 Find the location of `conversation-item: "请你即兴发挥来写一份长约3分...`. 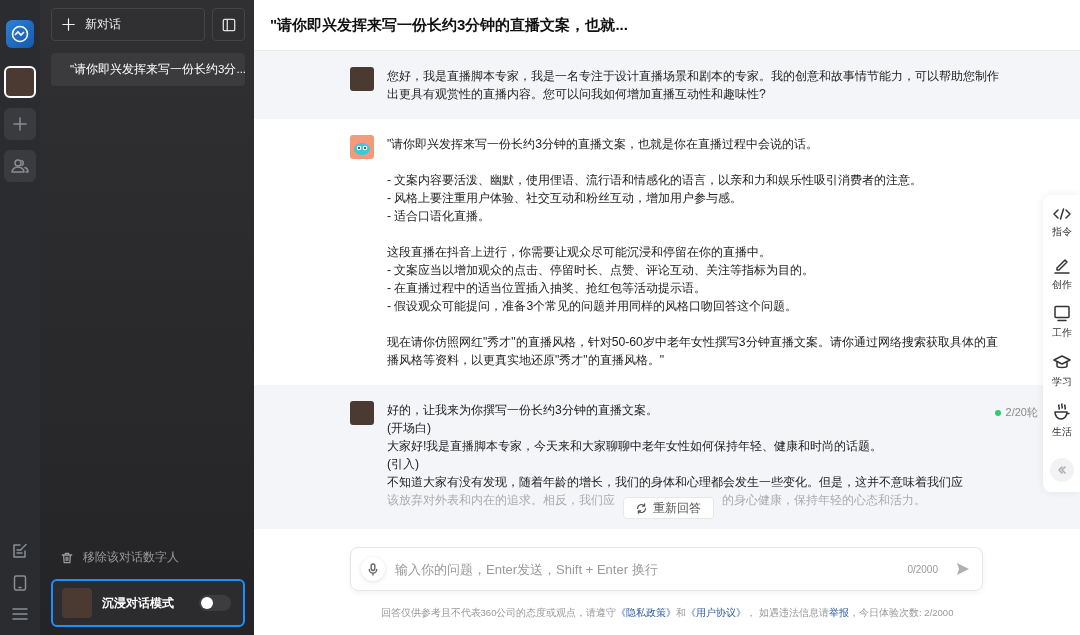

conversation-item: "请你即兴发挥来写一份长约3分... is located at coordinates (148, 69).